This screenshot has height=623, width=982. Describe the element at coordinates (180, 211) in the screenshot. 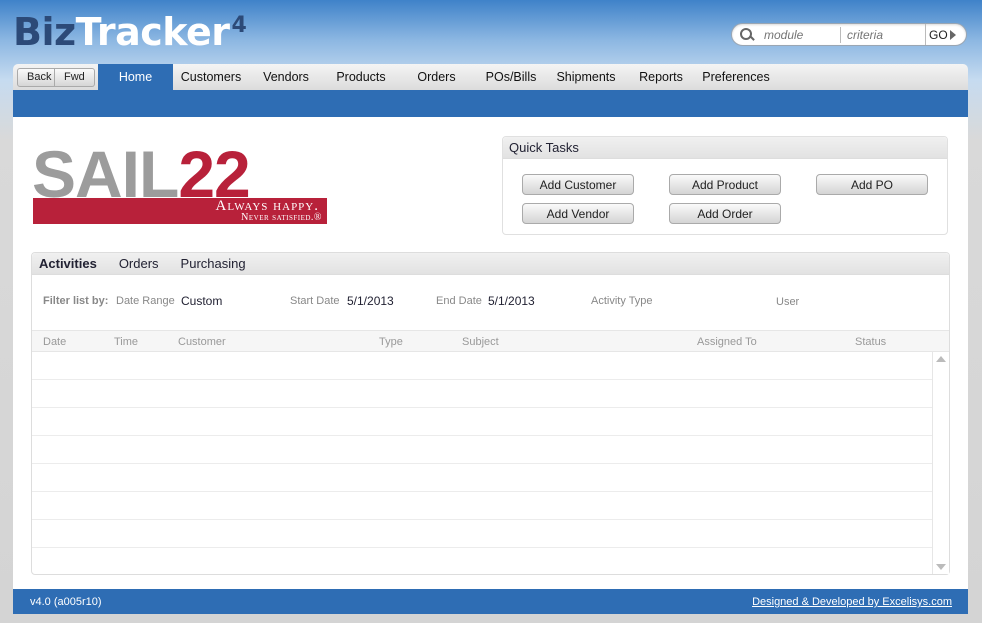

I see `logo-tagline-bar: Always happy. Never satisfied.®` at that location.